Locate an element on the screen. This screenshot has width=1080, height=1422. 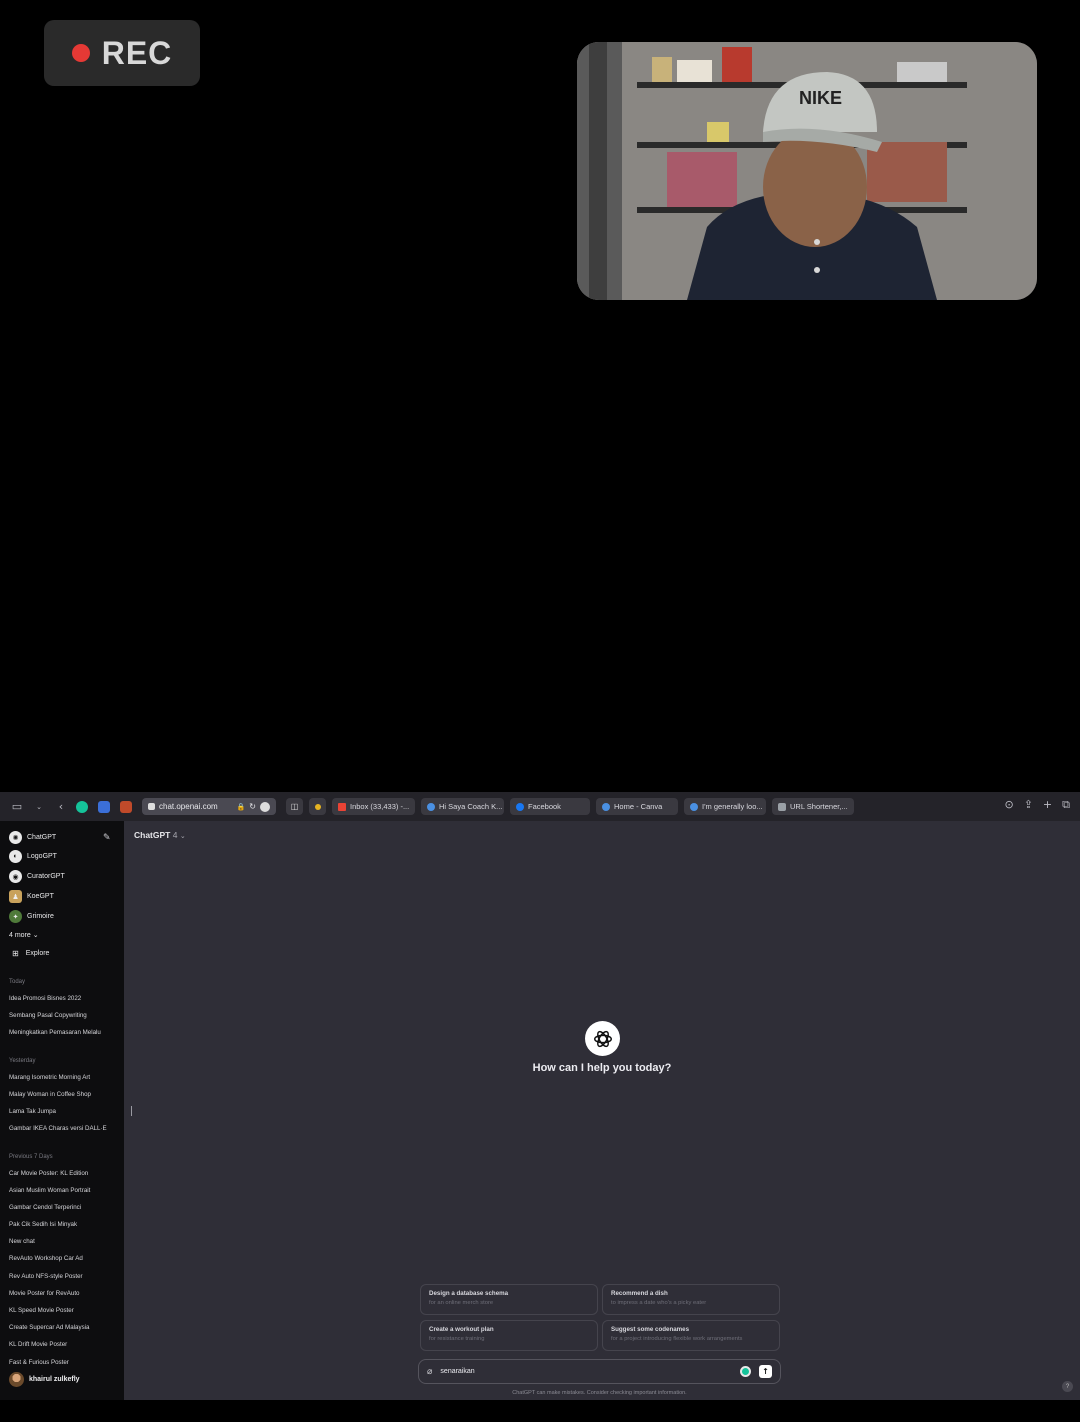
history-item: Car Movie Poster: KL Edition is located at coordinates (61, 1173).